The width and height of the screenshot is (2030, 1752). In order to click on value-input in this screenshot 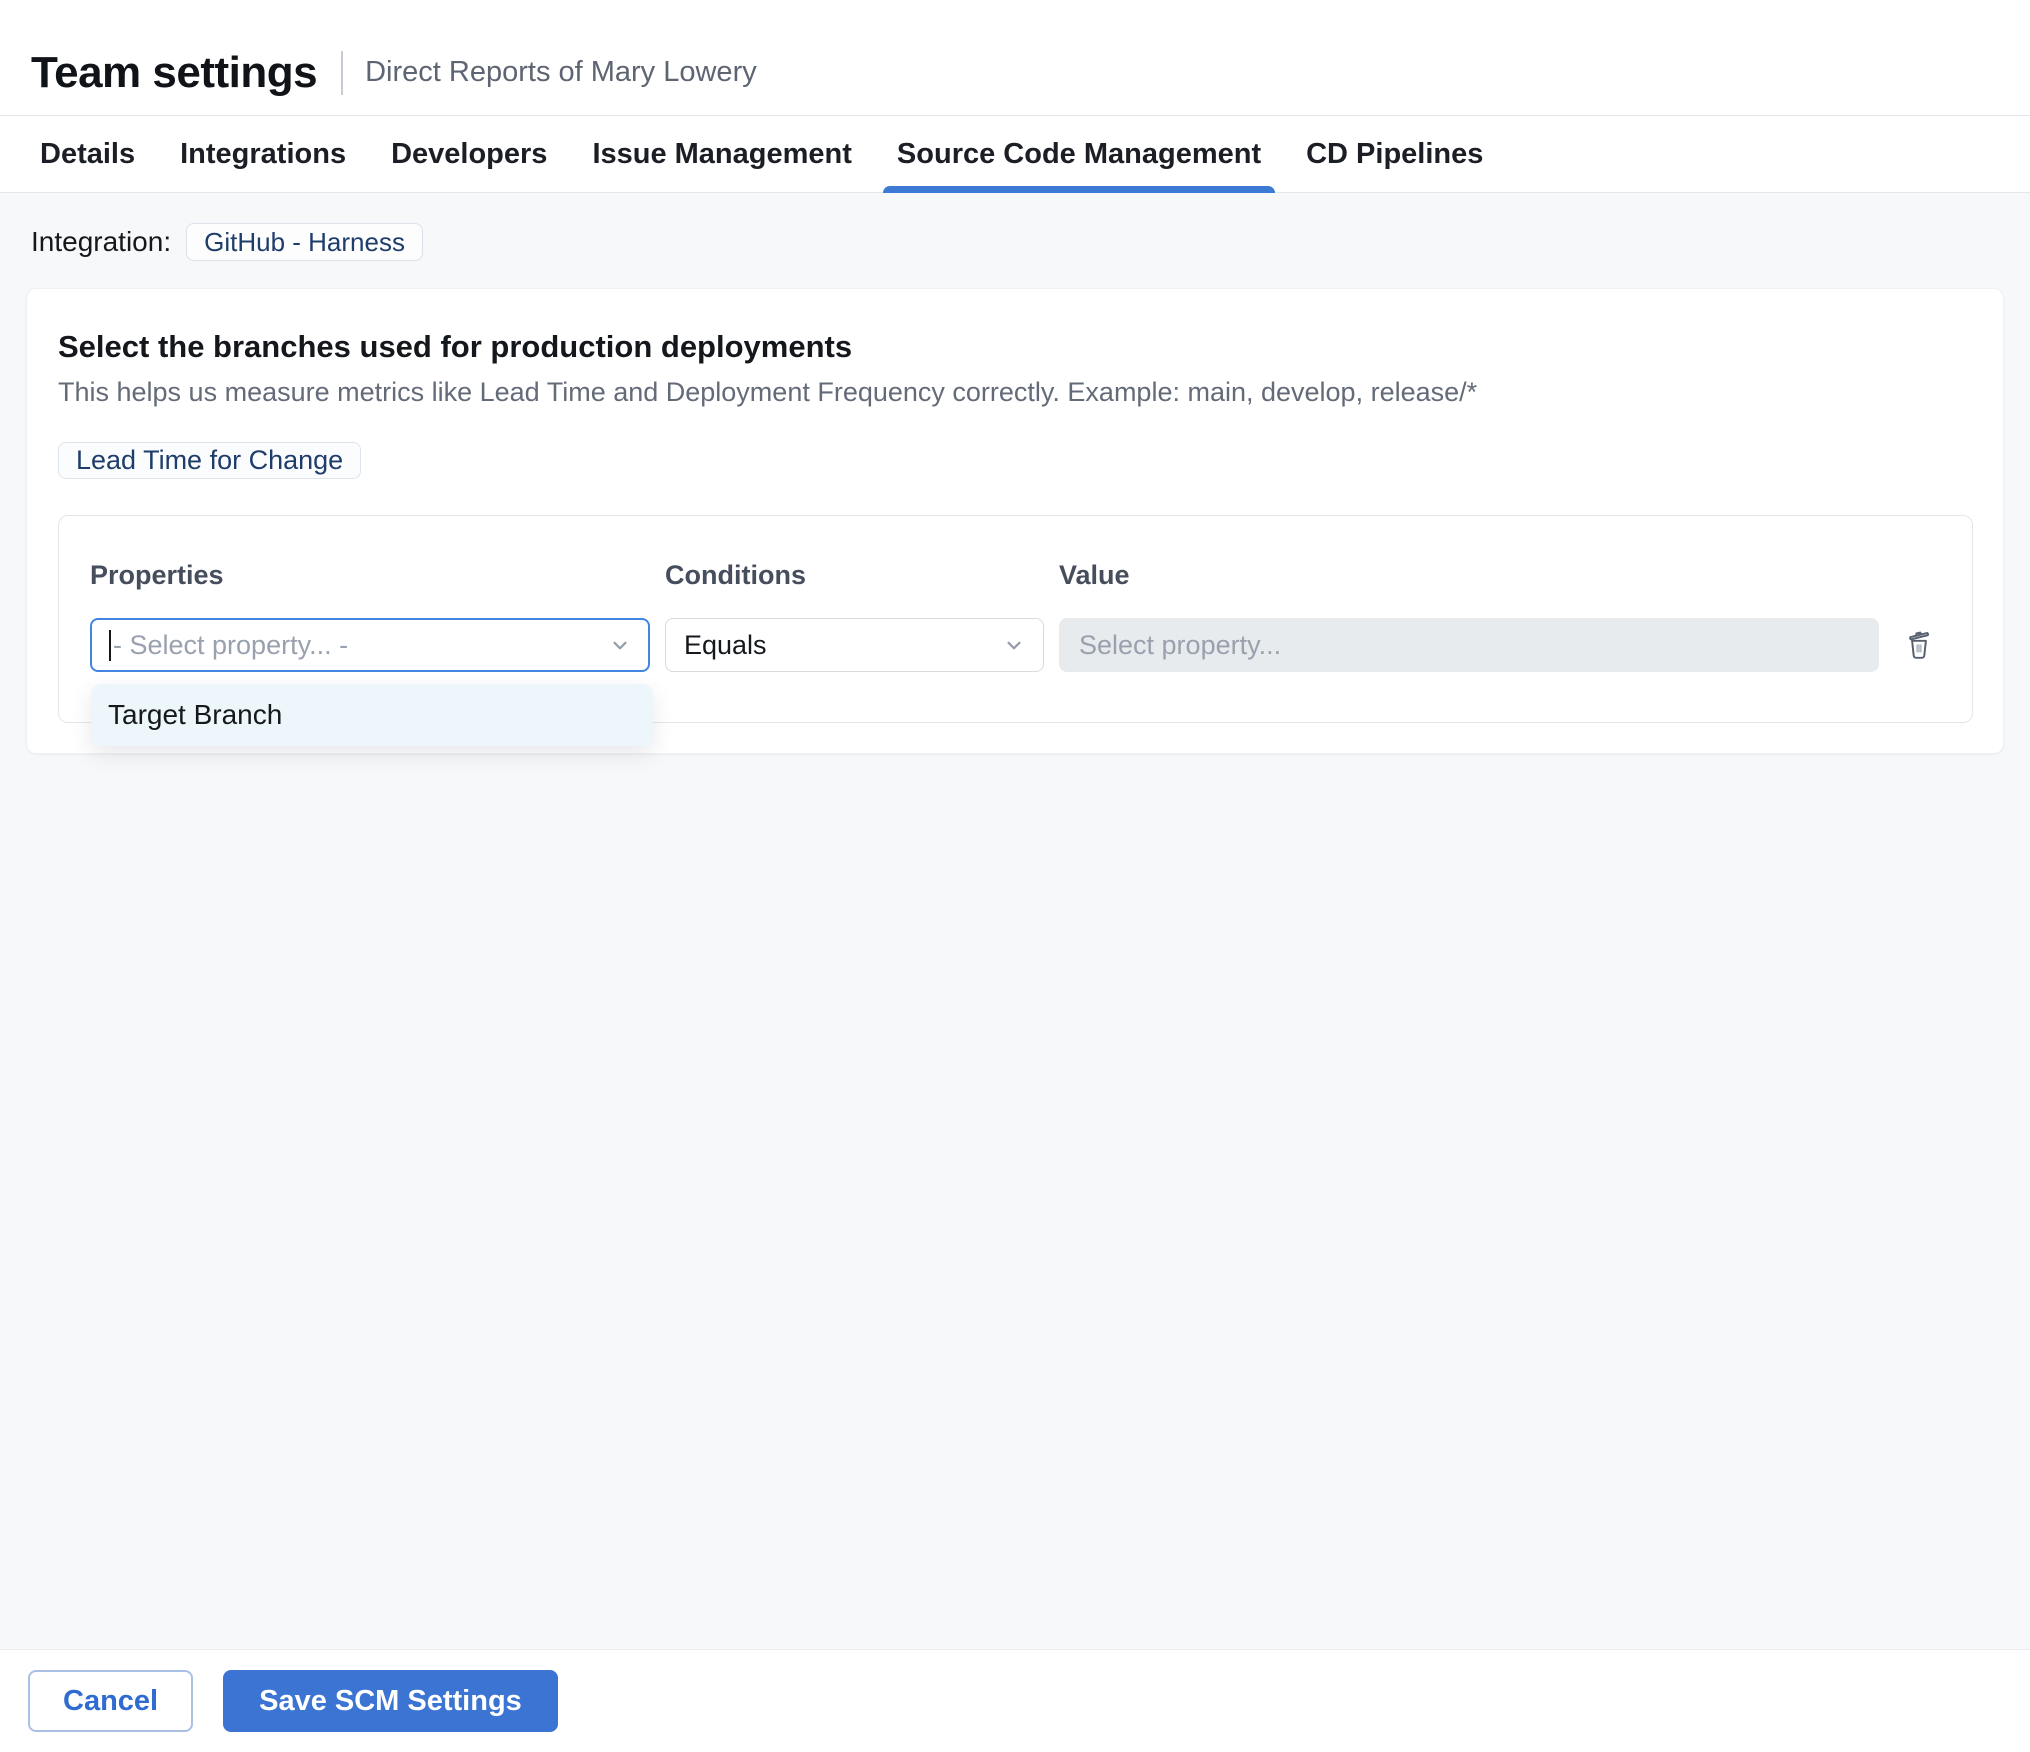, I will do `click(1469, 645)`.